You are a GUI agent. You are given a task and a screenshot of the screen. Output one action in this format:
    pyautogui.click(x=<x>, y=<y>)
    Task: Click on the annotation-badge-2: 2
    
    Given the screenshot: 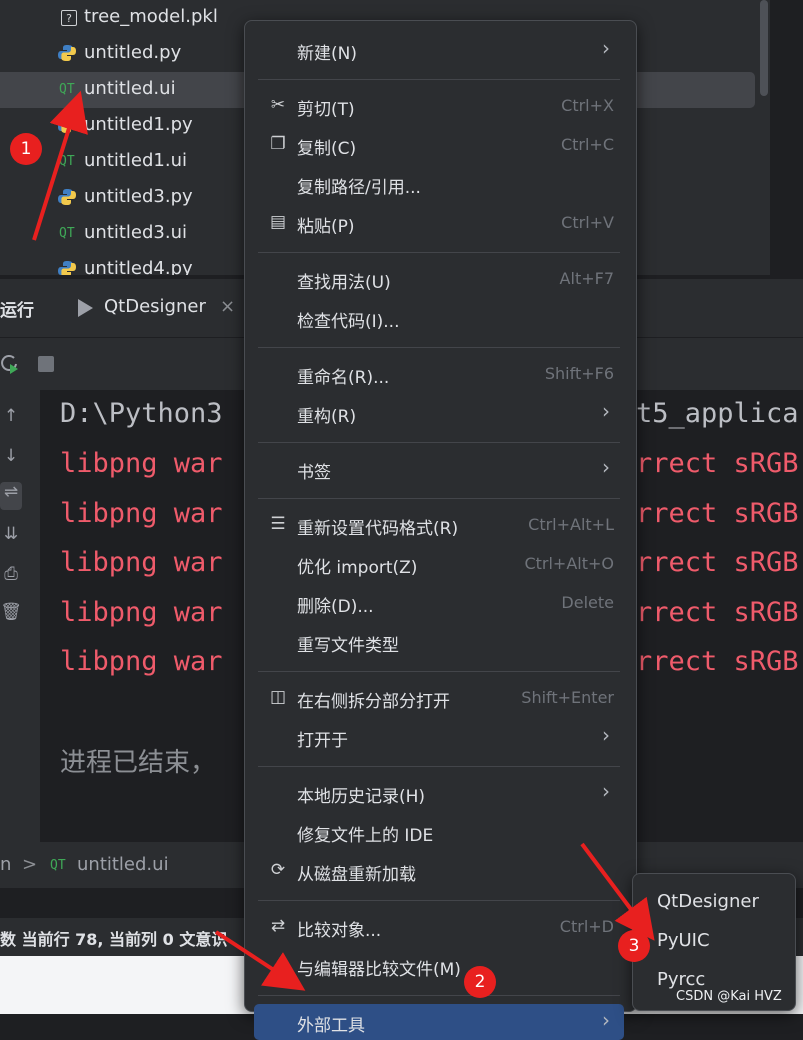 What is the action you would take?
    pyautogui.click(x=480, y=982)
    